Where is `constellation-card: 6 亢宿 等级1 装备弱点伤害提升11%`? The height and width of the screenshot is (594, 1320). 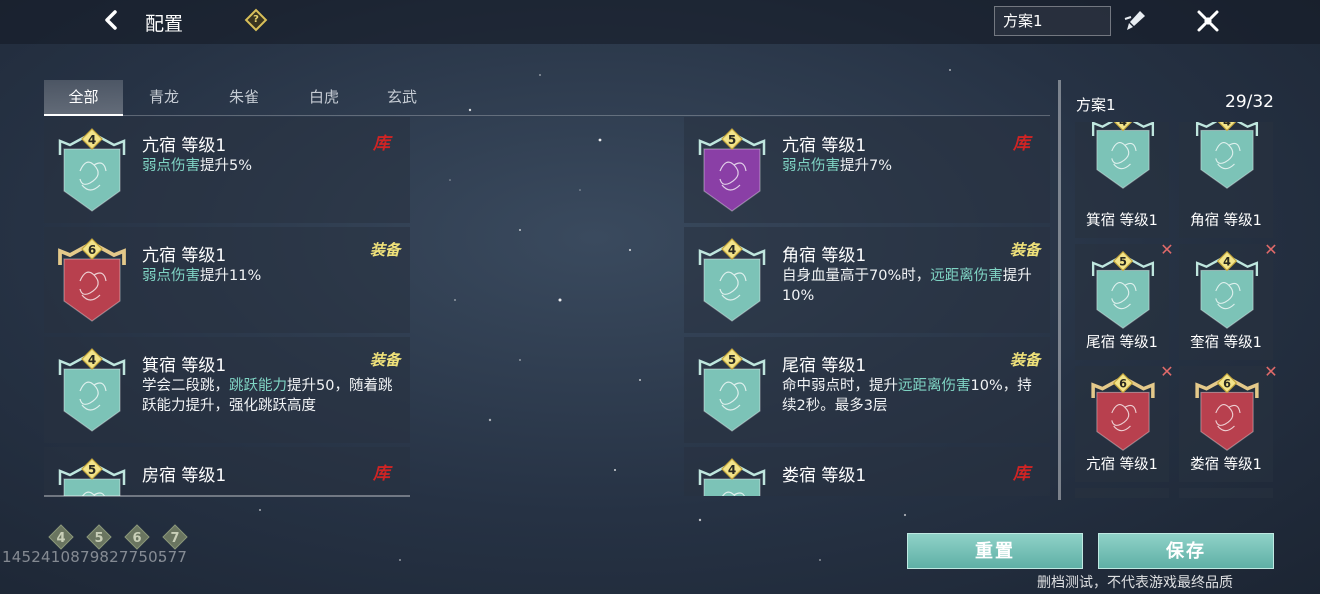
constellation-card: 6 亢宿 等级1 装备弱点伤害提升11% is located at coordinates (227, 280).